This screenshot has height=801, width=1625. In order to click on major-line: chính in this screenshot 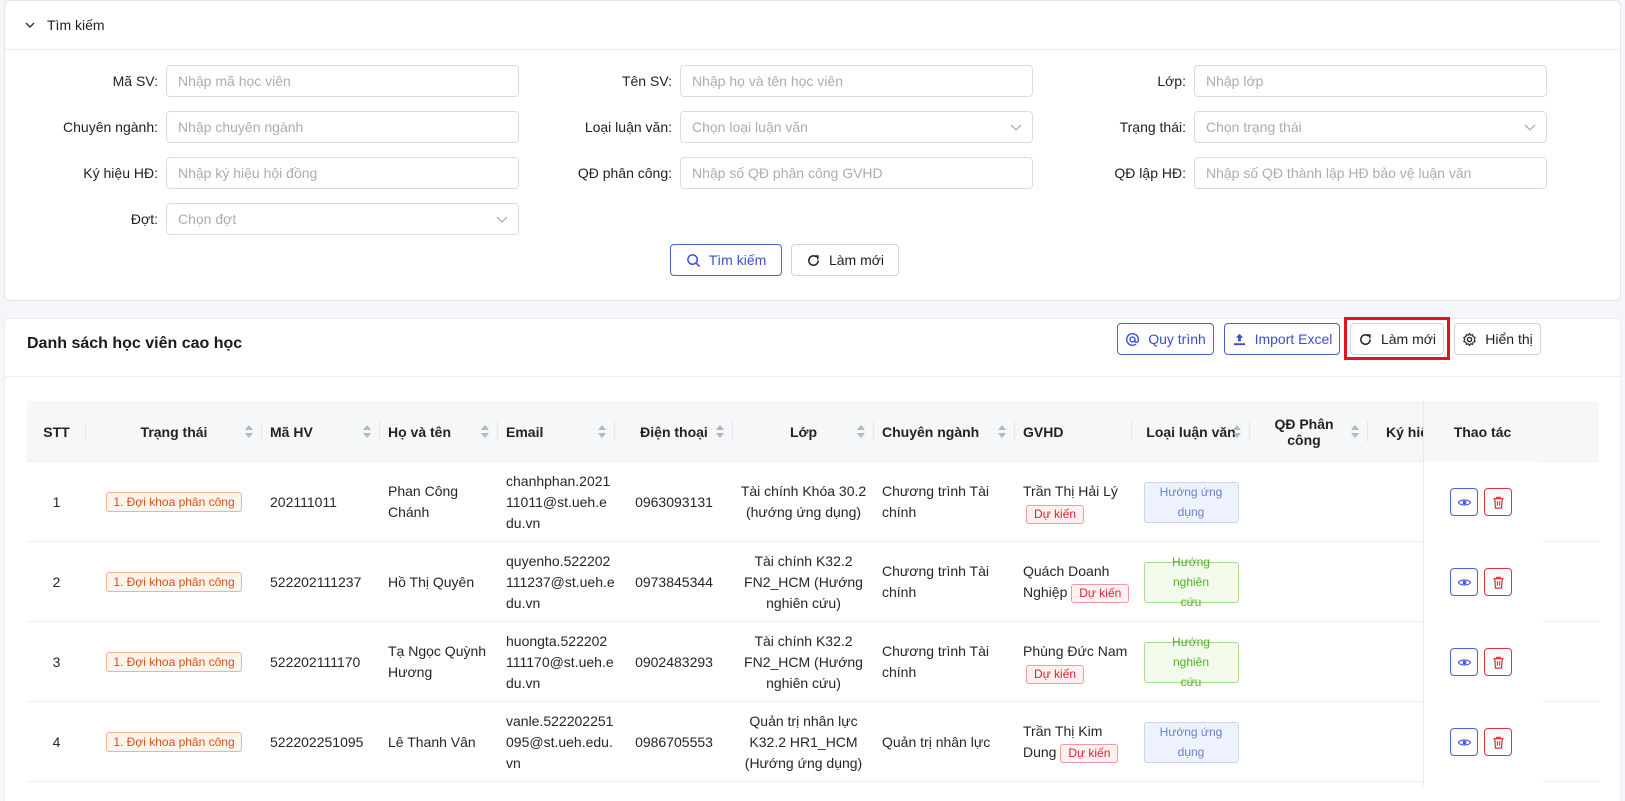, I will do `click(899, 672)`.